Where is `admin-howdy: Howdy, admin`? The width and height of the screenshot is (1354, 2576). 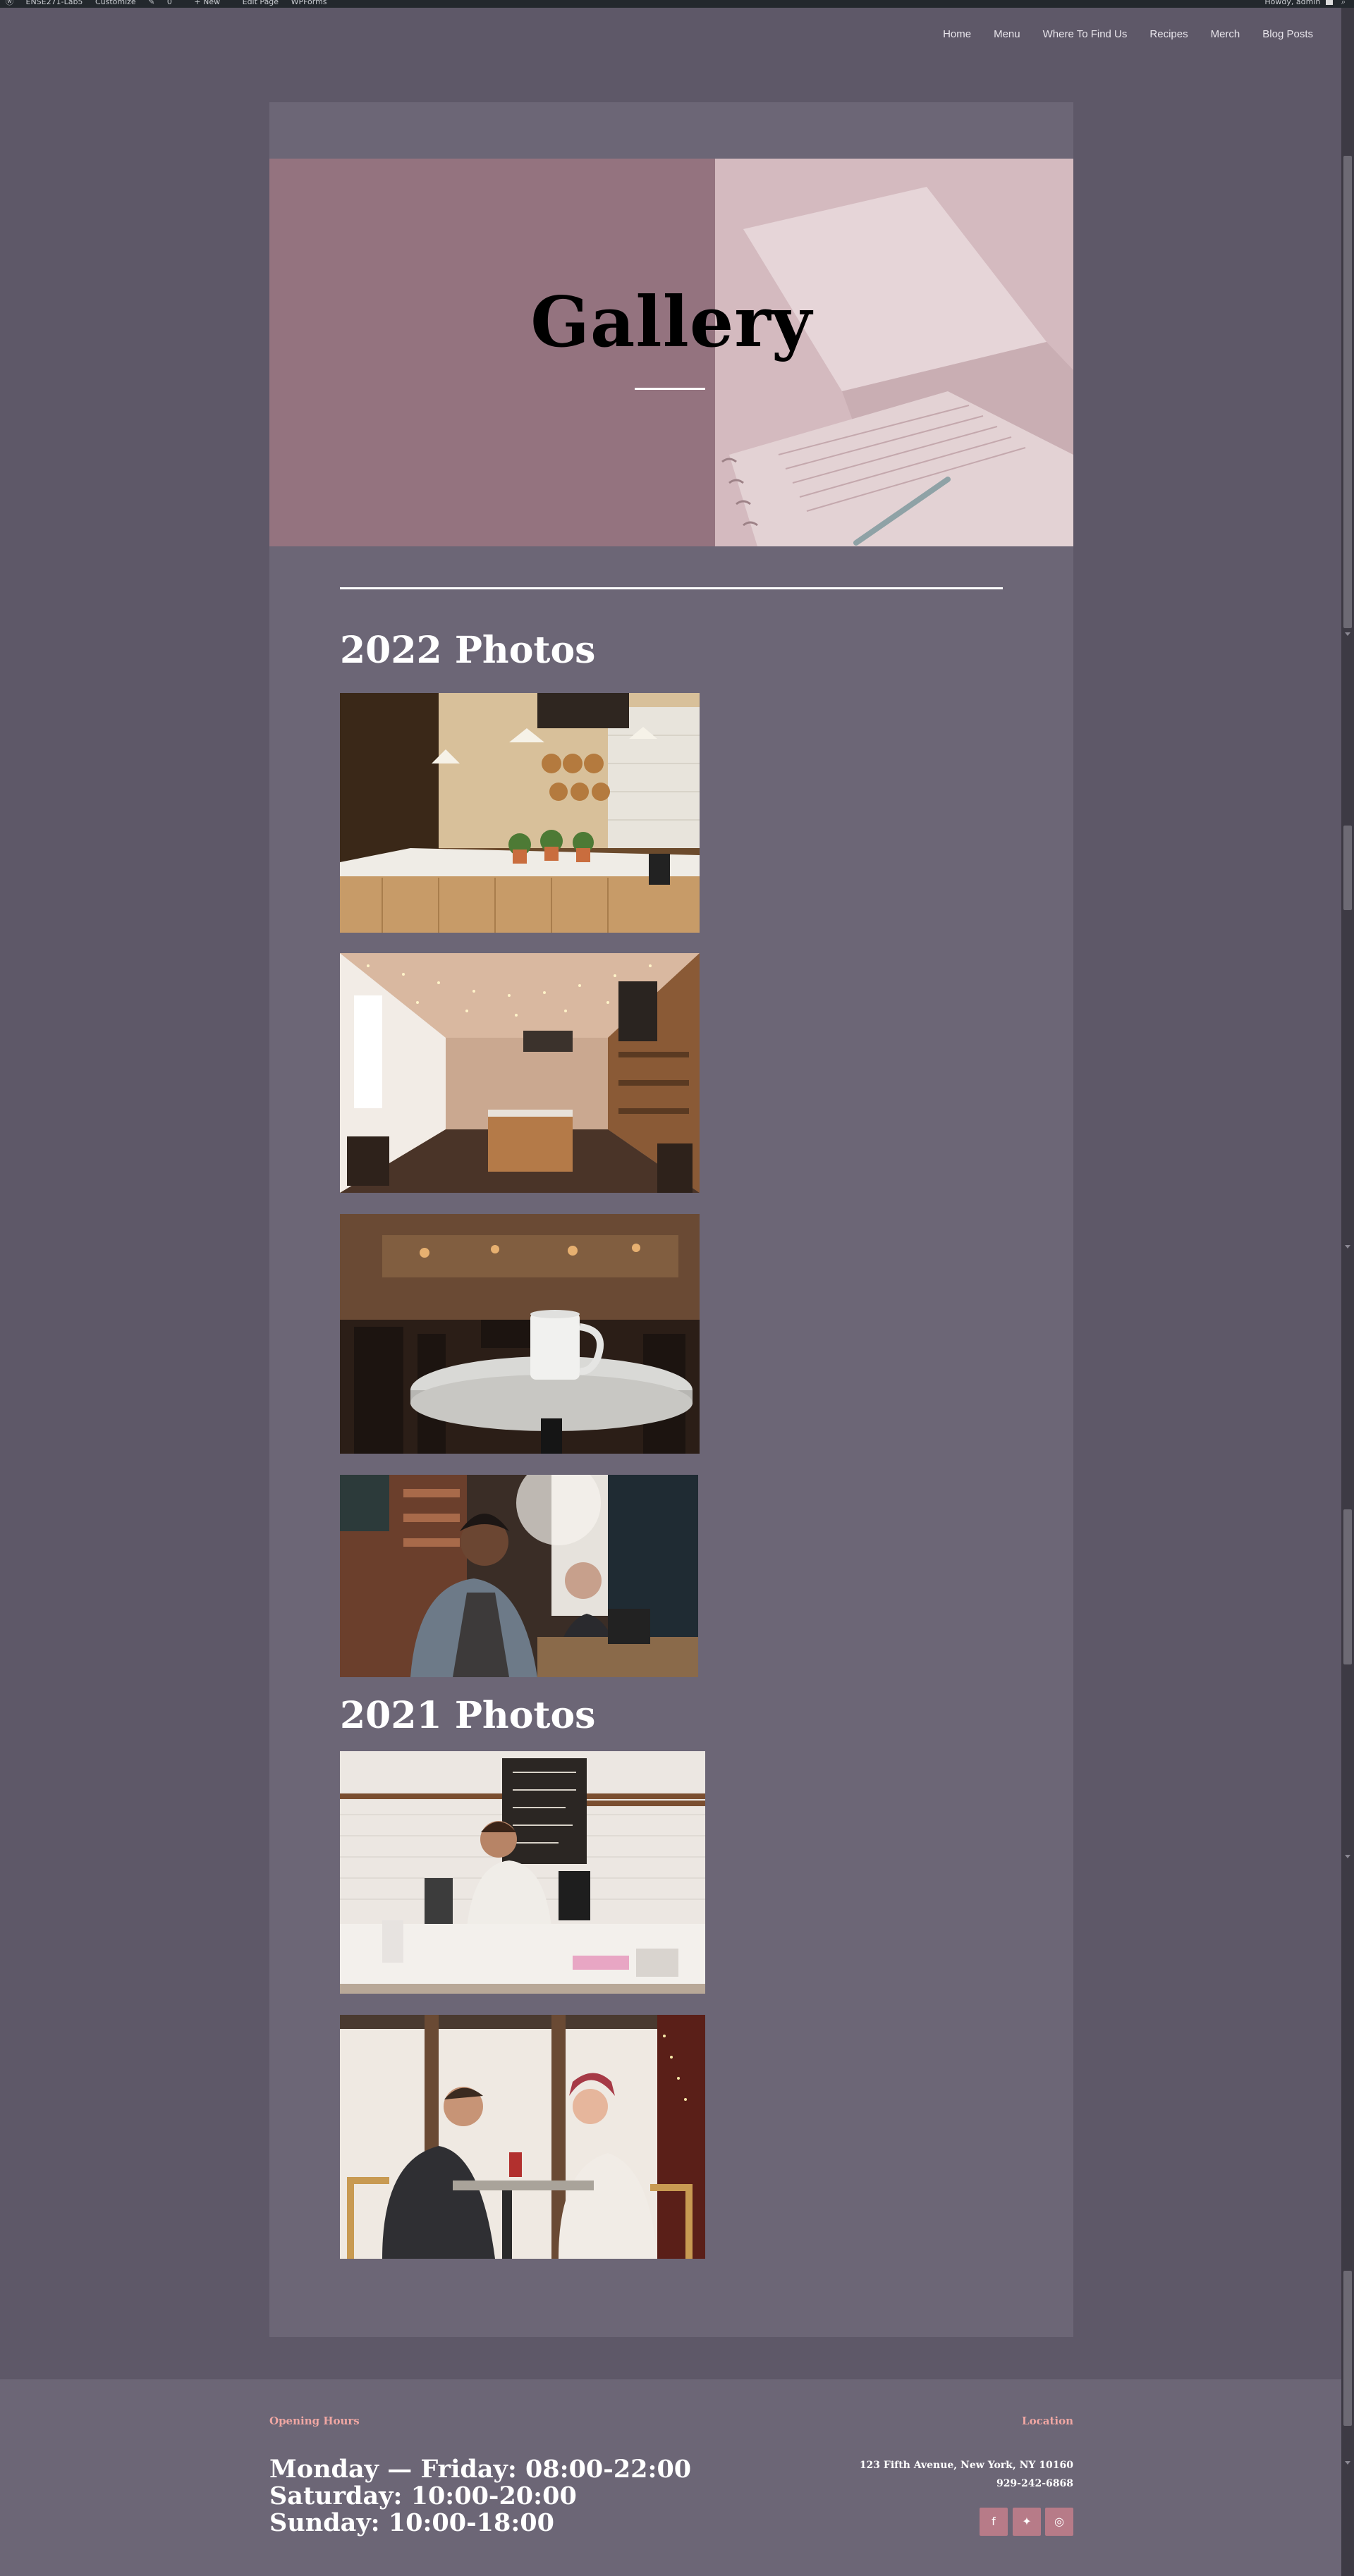 admin-howdy: Howdy, admin is located at coordinates (1292, 3).